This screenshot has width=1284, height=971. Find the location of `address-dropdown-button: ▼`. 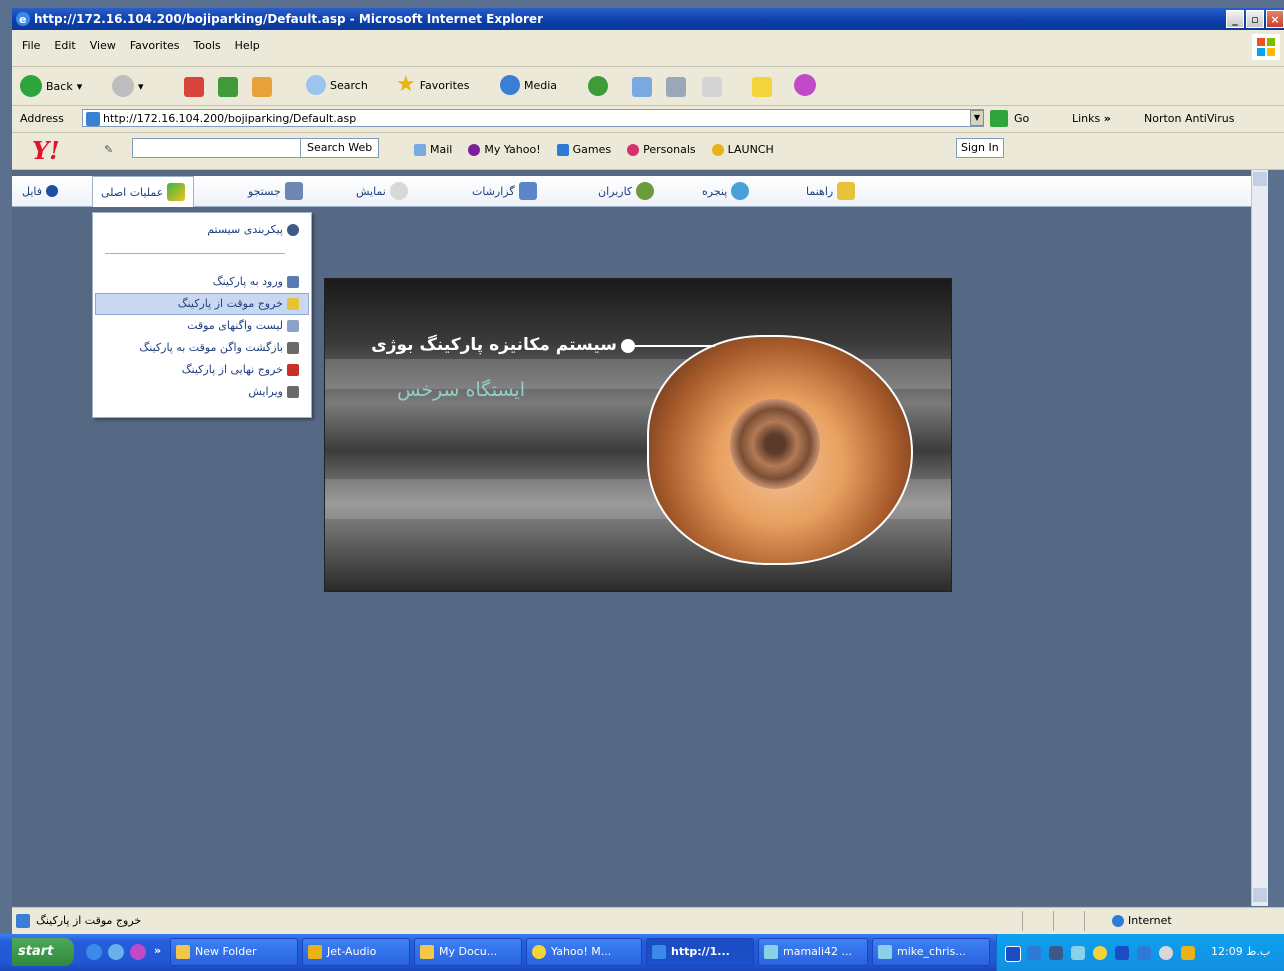

address-dropdown-button: ▼ is located at coordinates (977, 118).